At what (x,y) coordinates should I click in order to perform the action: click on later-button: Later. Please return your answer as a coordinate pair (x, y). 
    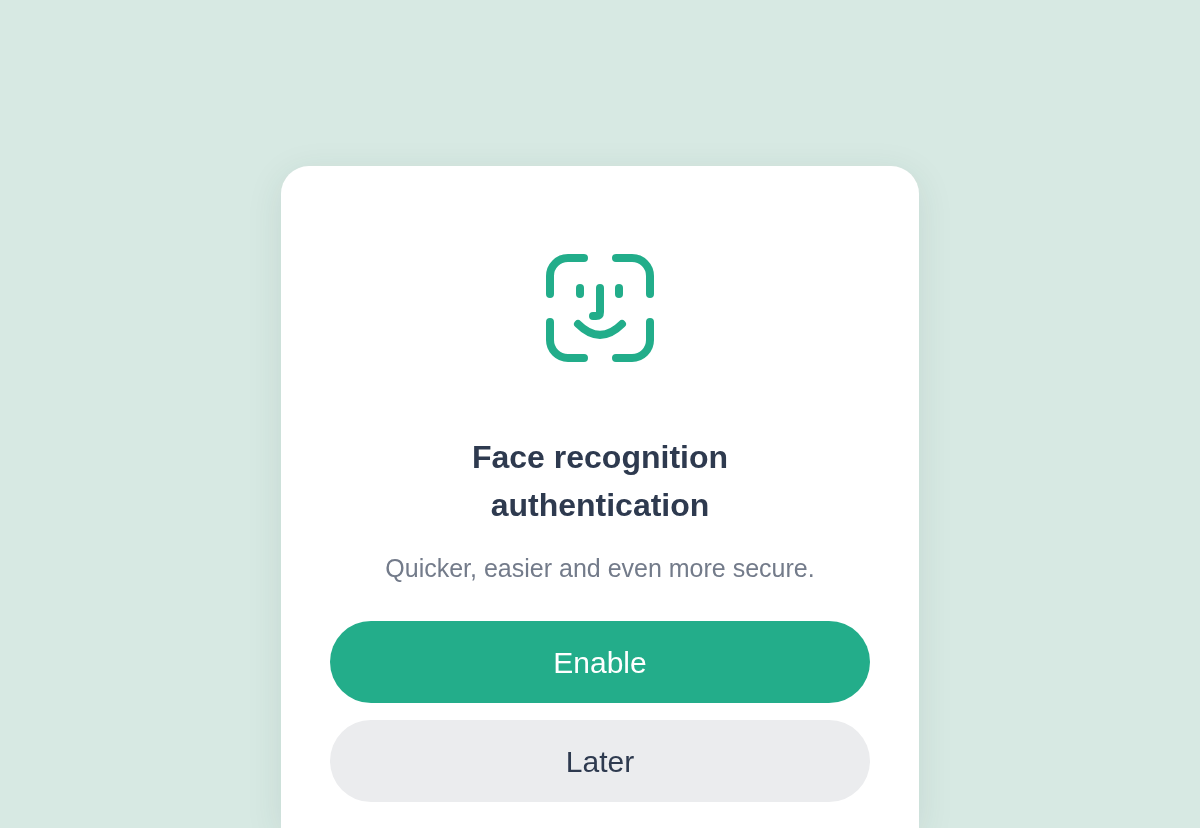
    Looking at the image, I should click on (600, 761).